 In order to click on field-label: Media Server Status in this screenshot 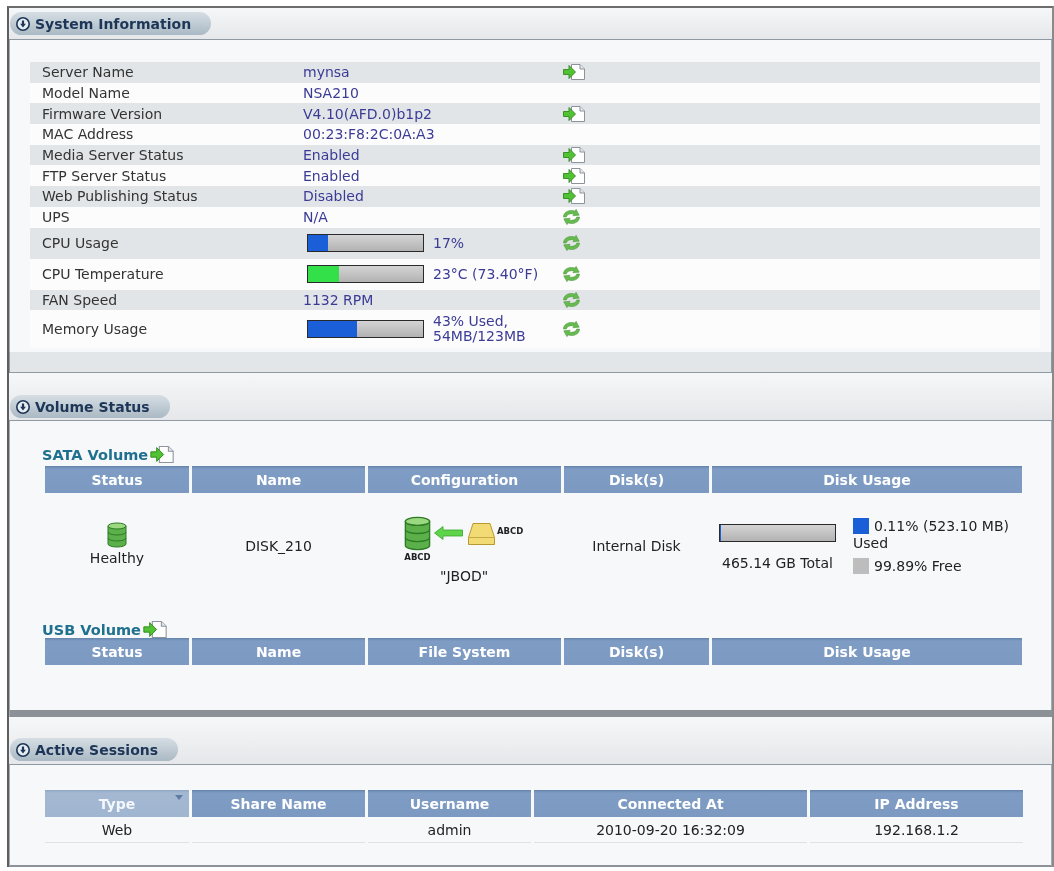, I will do `click(113, 155)`.